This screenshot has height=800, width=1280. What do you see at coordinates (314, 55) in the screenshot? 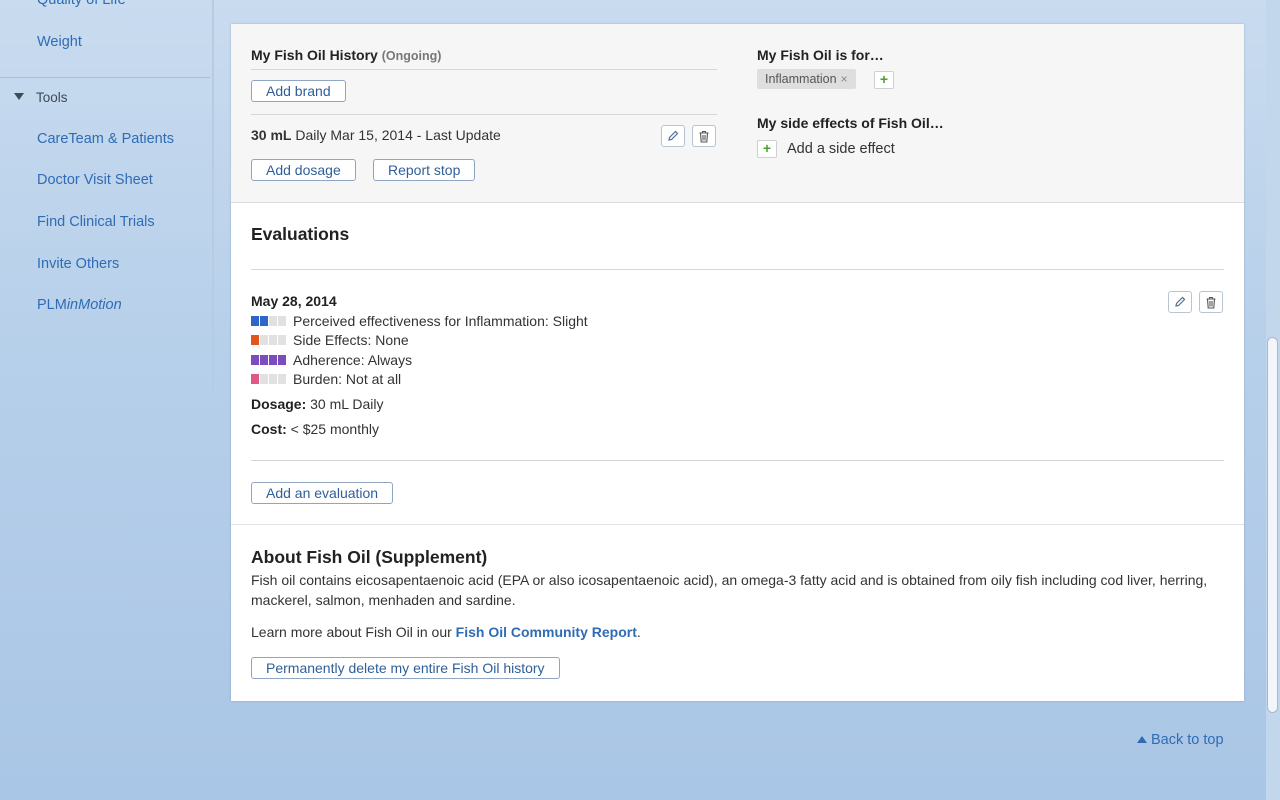
I see `history-title-text: My Fish Oil History` at bounding box center [314, 55].